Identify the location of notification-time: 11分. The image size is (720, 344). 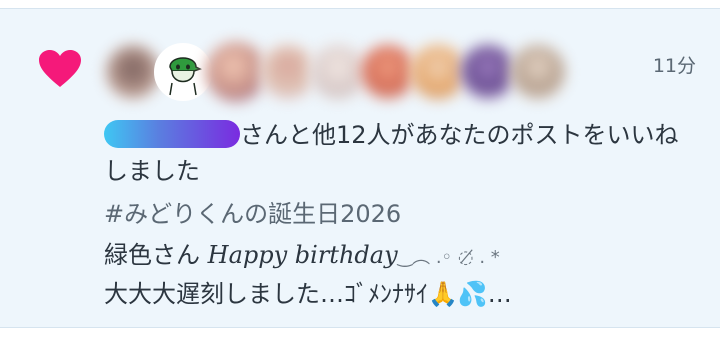
(674, 66).